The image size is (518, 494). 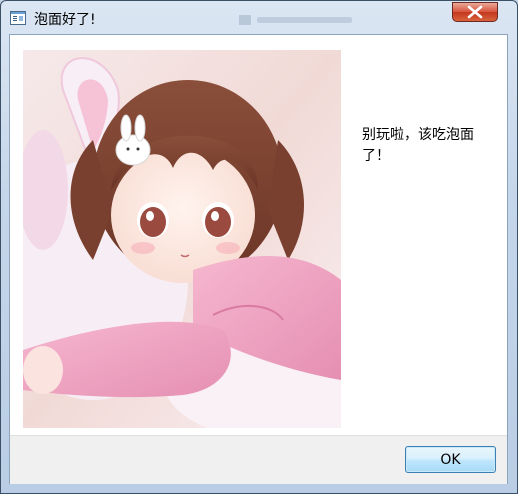 I want to click on close-button, so click(x=475, y=12).